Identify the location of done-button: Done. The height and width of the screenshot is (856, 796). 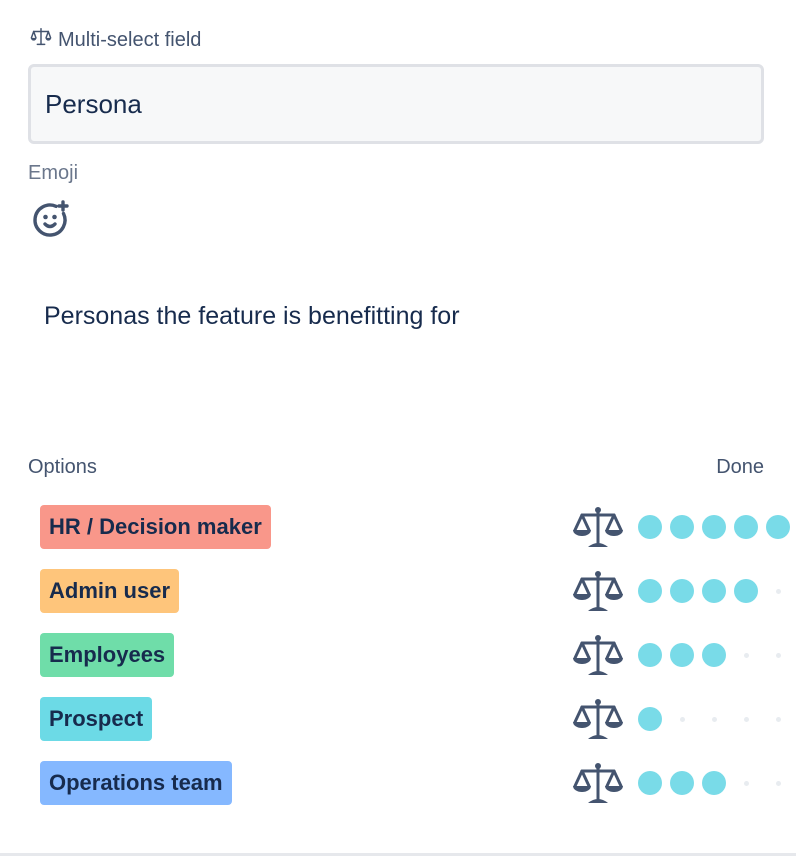
(740, 467).